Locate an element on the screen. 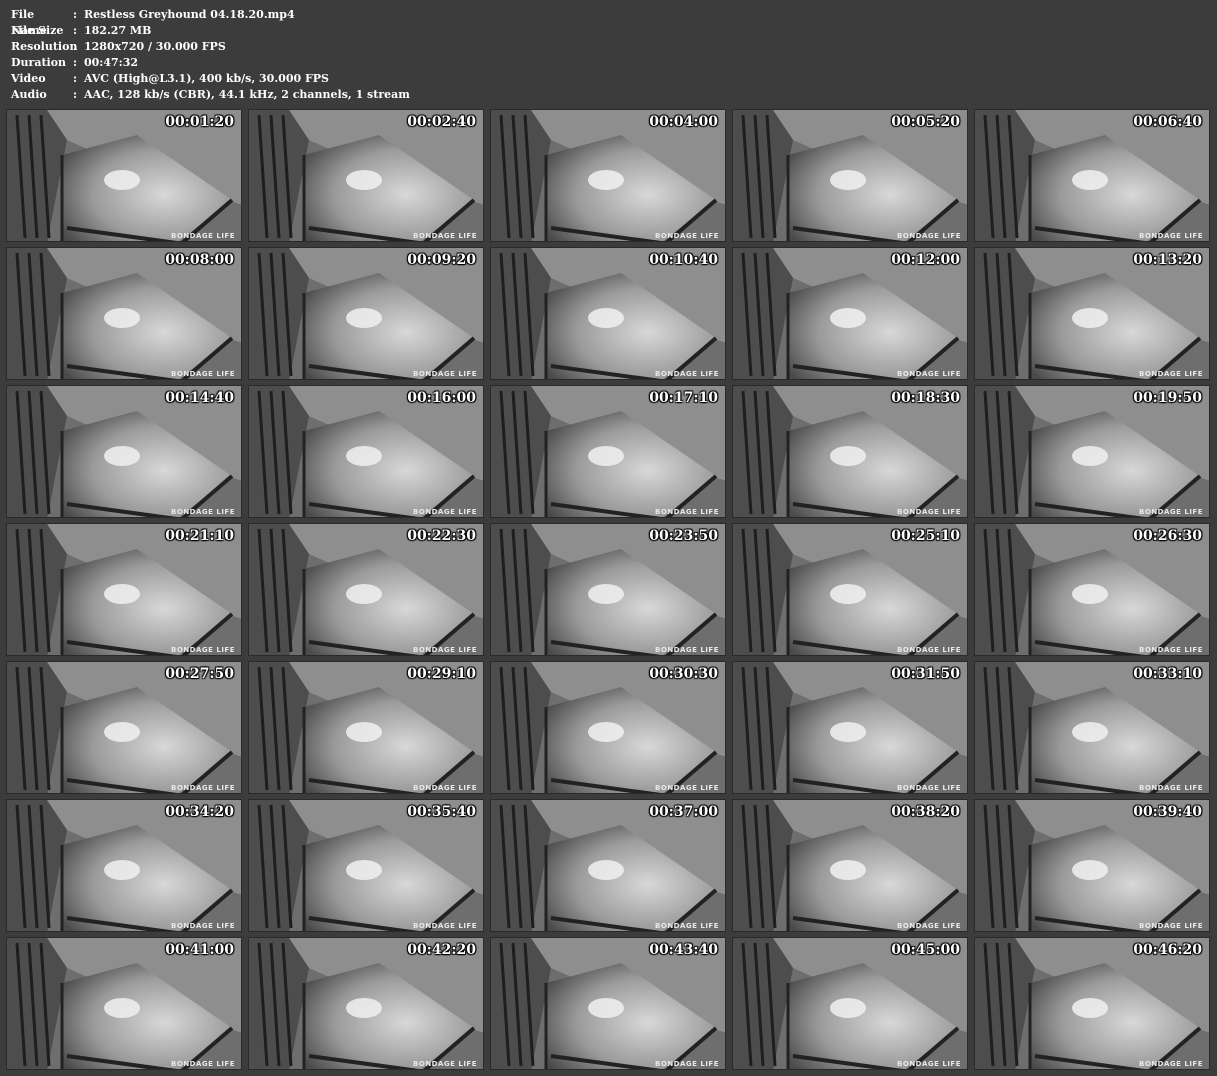 The width and height of the screenshot is (1217, 1076). thumbnail-timestamp: 00:21:10 is located at coordinates (199, 536).